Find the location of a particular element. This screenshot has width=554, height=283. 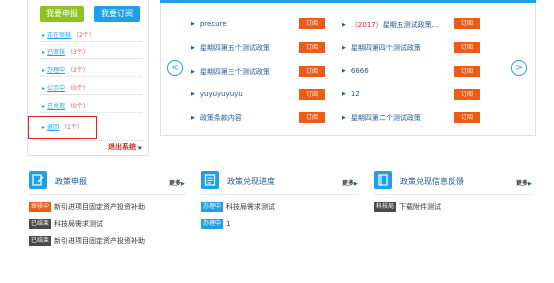

next-arrow-icon: > is located at coordinates (519, 68).